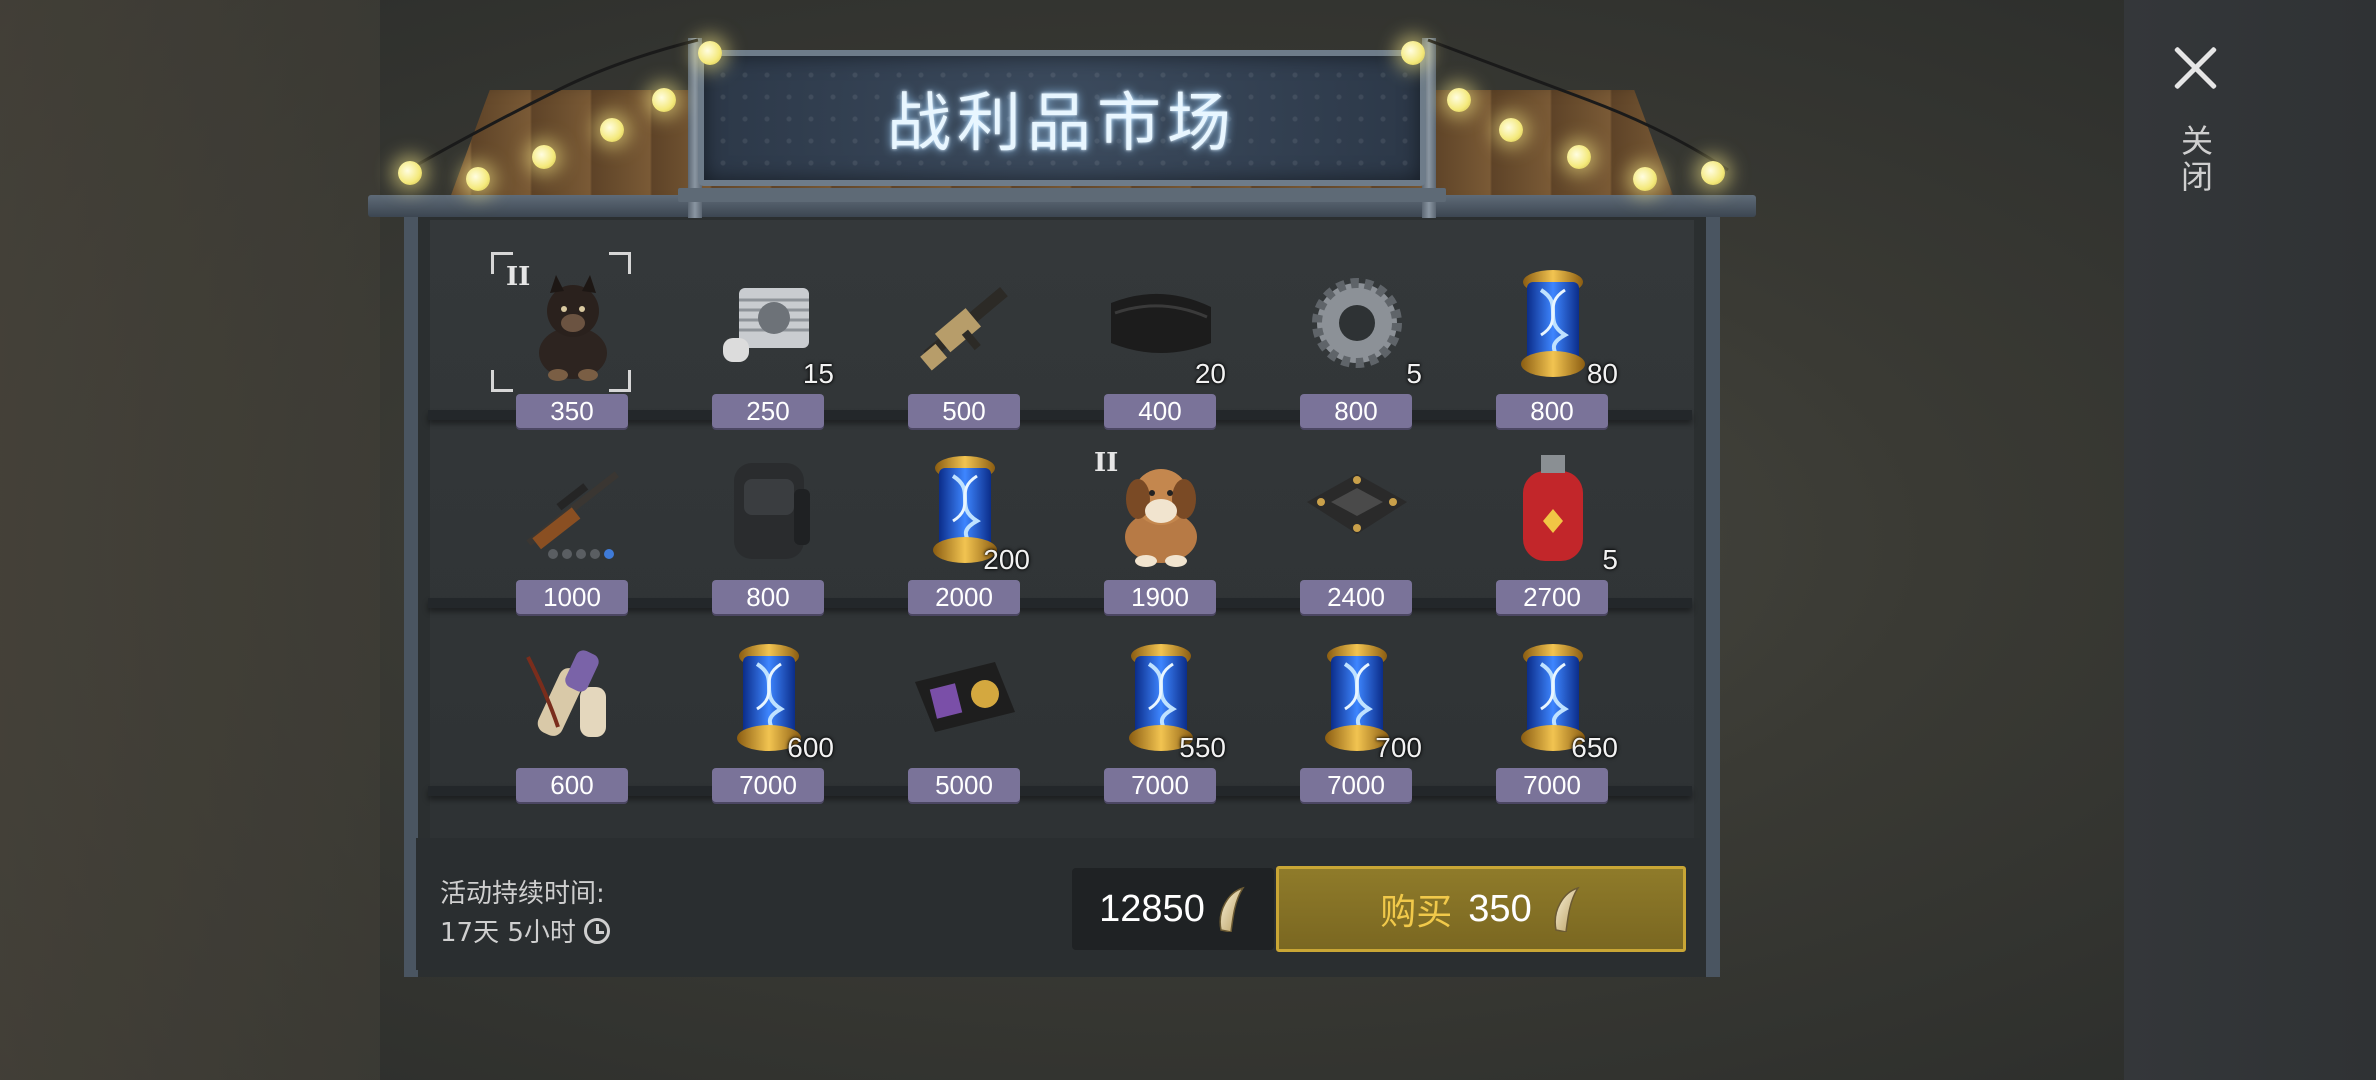  I want to click on gear-icon, so click(1357, 323).